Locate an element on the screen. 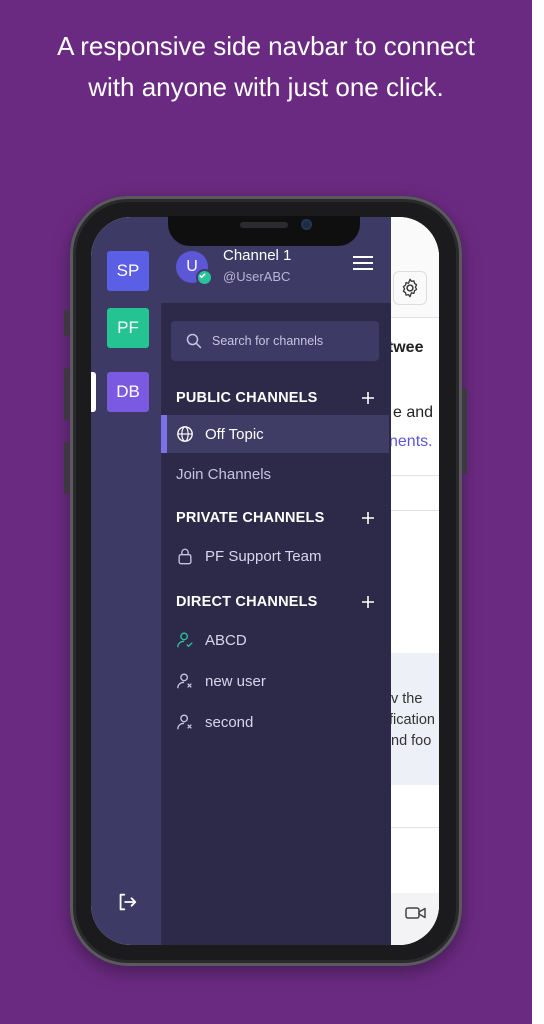 The height and width of the screenshot is (1024, 544). workspace-sp: SP is located at coordinates (128, 271).